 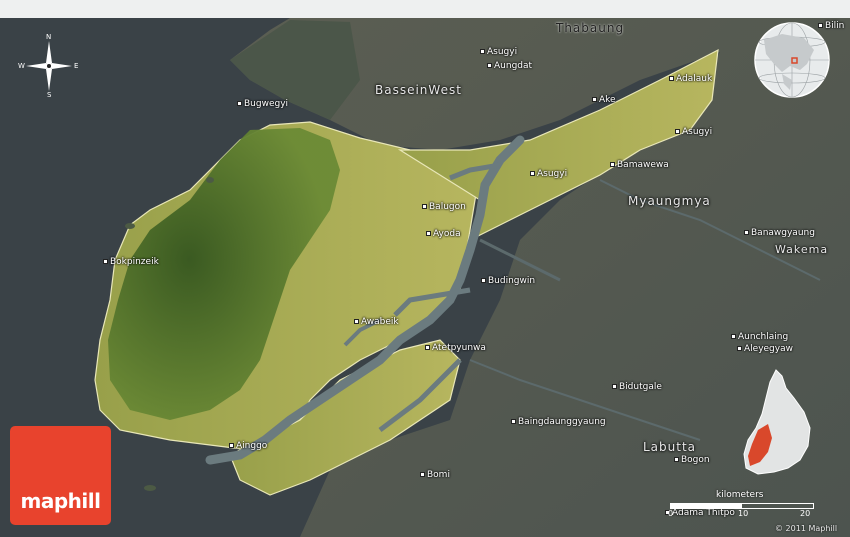 What do you see at coordinates (693, 132) in the screenshot?
I see `place-label-asugyi-e: Asugyi` at bounding box center [693, 132].